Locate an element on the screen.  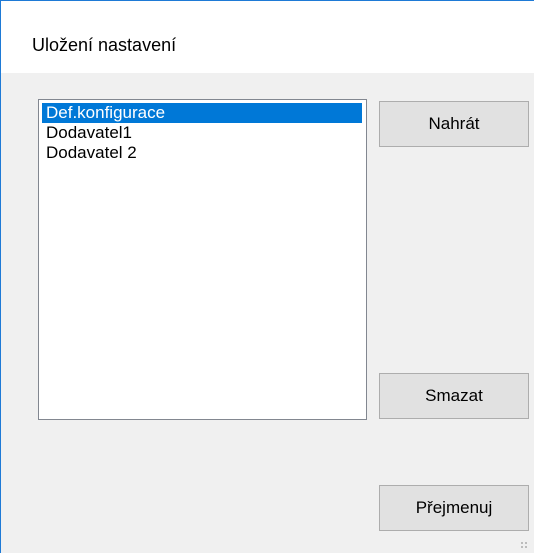
list-item-supplier-1: Dodavatel1 is located at coordinates (87, 133).